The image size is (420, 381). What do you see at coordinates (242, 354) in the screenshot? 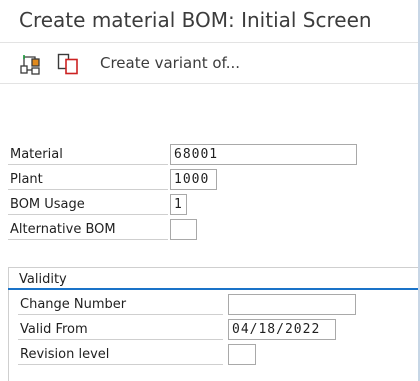
I see `revision-level-input` at bounding box center [242, 354].